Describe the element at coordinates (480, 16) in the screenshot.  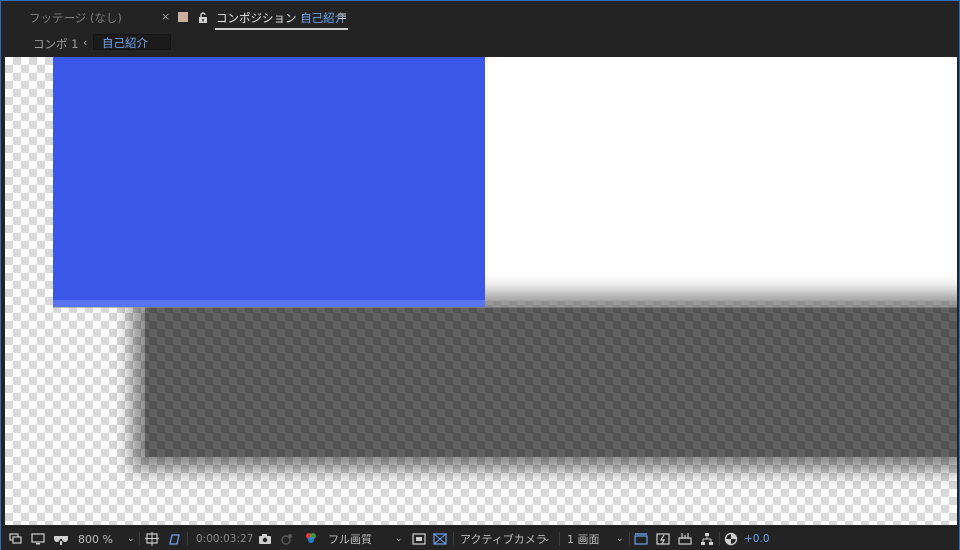
I see `panel-tab-bar: フッテージ (なし) × コンポジション 自己紹介 ≡` at that location.